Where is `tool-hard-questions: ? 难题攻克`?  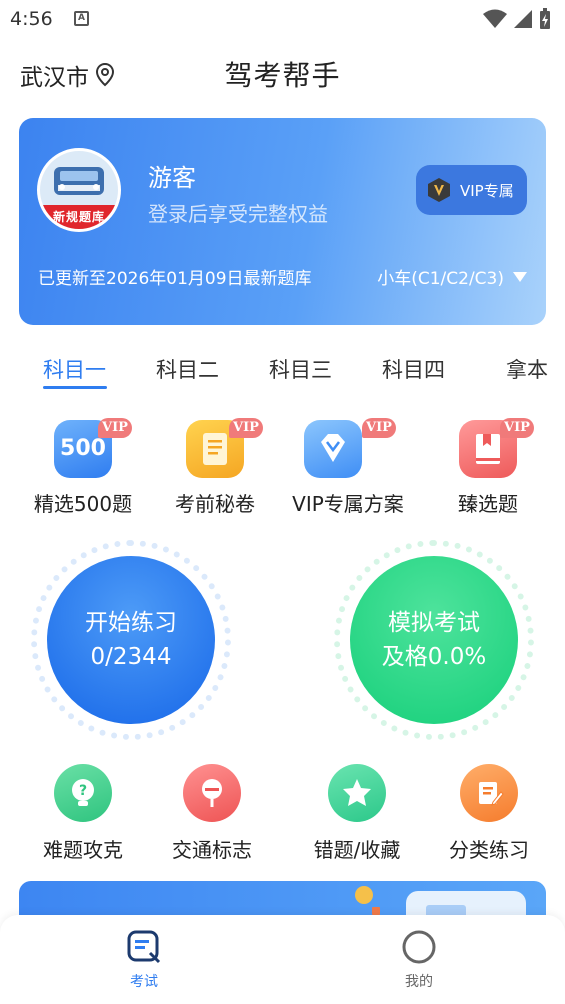
tool-hard-questions: ? 难题攻克 is located at coordinates (83, 814).